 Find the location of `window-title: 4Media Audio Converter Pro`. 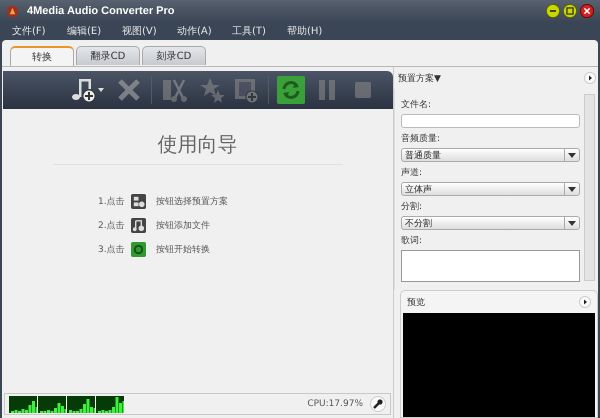

window-title: 4Media Audio Converter Pro is located at coordinates (101, 11).